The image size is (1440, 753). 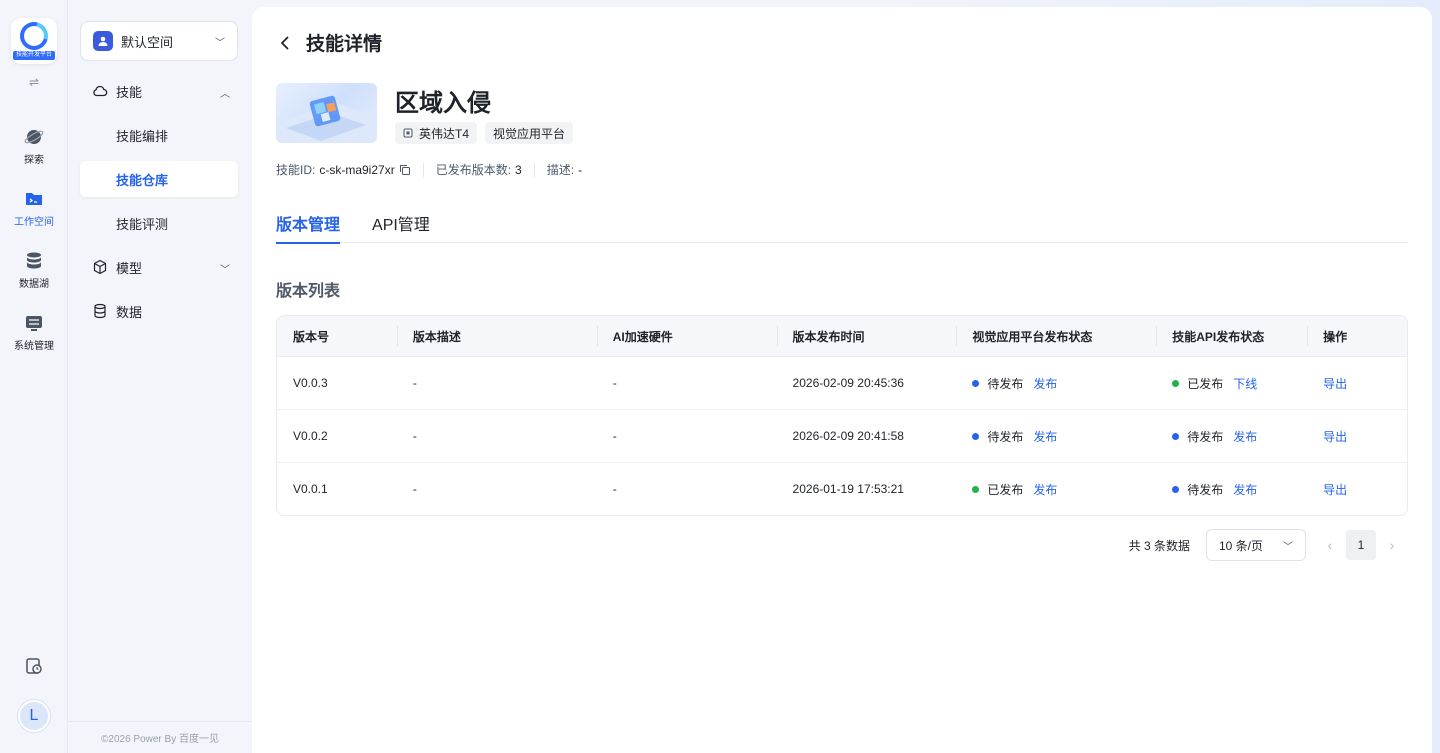 I want to click on version-cell: V0.0.1, so click(x=310, y=489).